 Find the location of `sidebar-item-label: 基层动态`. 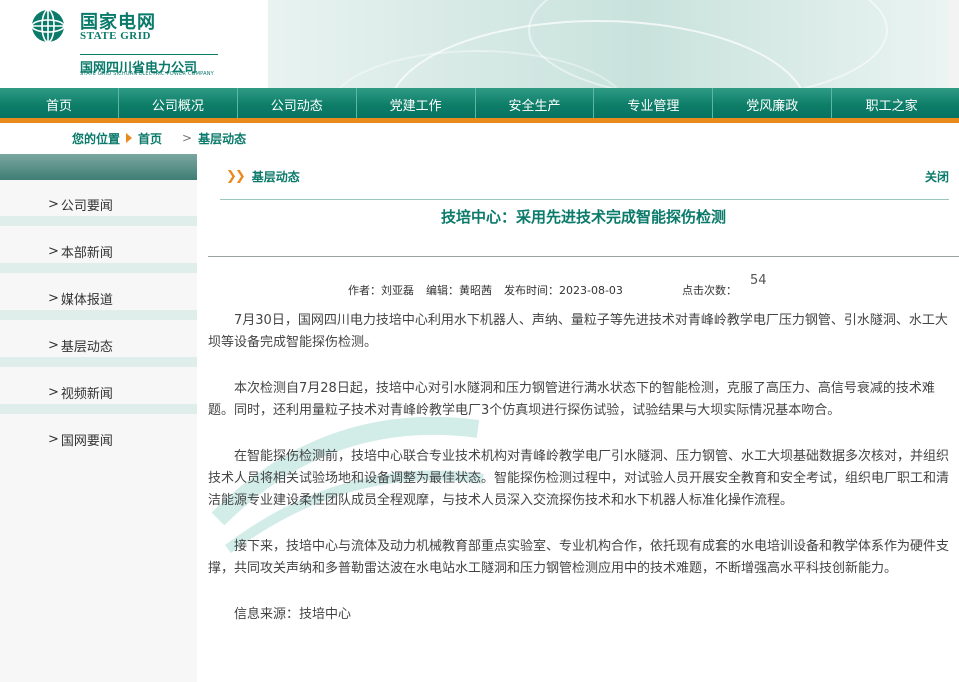

sidebar-item-label: 基层动态 is located at coordinates (86, 347).